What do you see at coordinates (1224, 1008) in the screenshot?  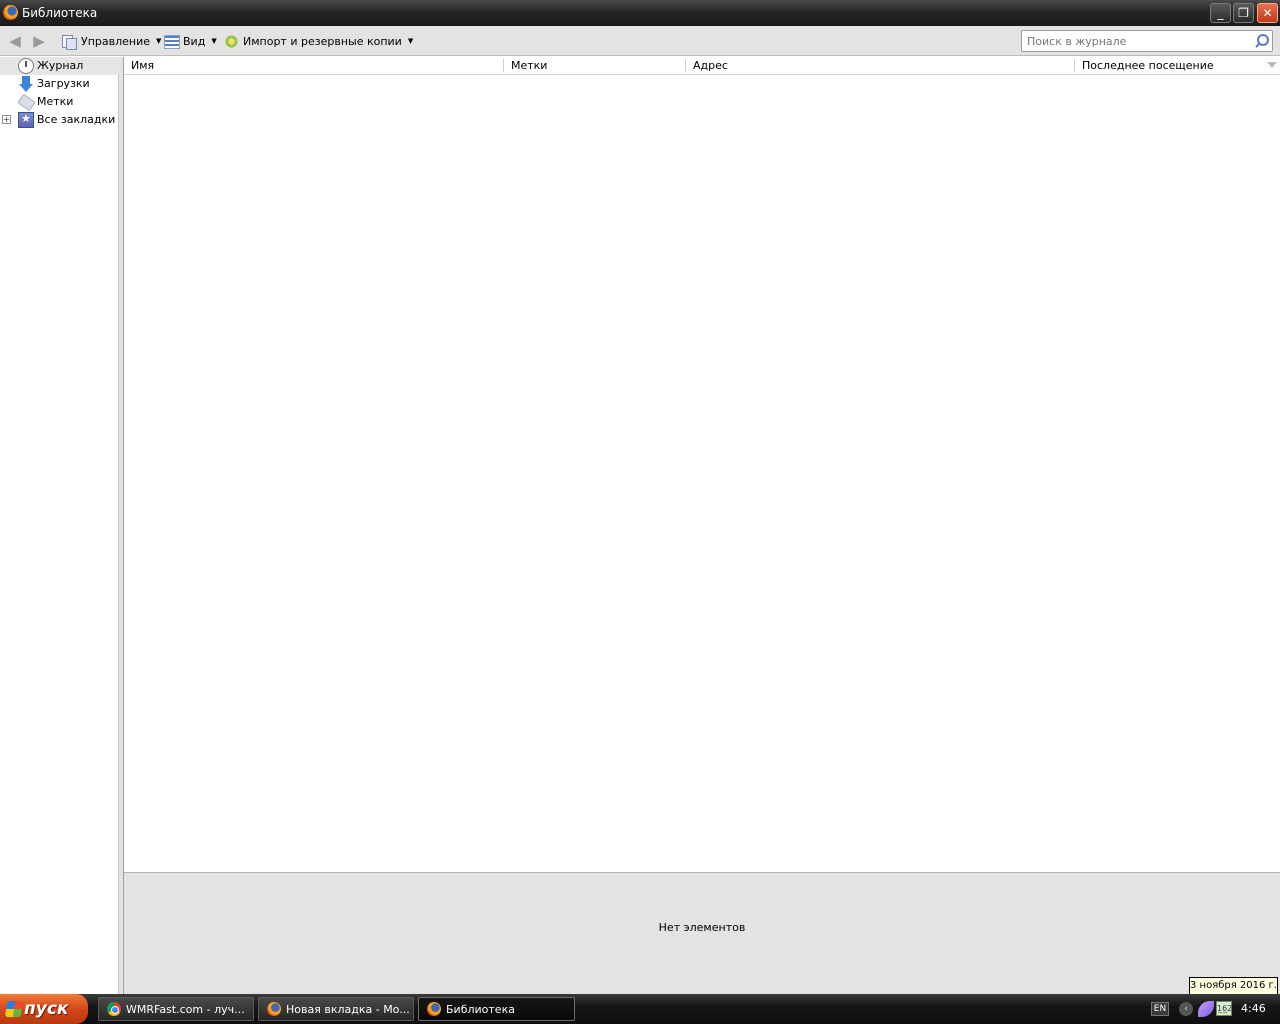 I see `monitor-tray-icon: 1̲6̲2` at bounding box center [1224, 1008].